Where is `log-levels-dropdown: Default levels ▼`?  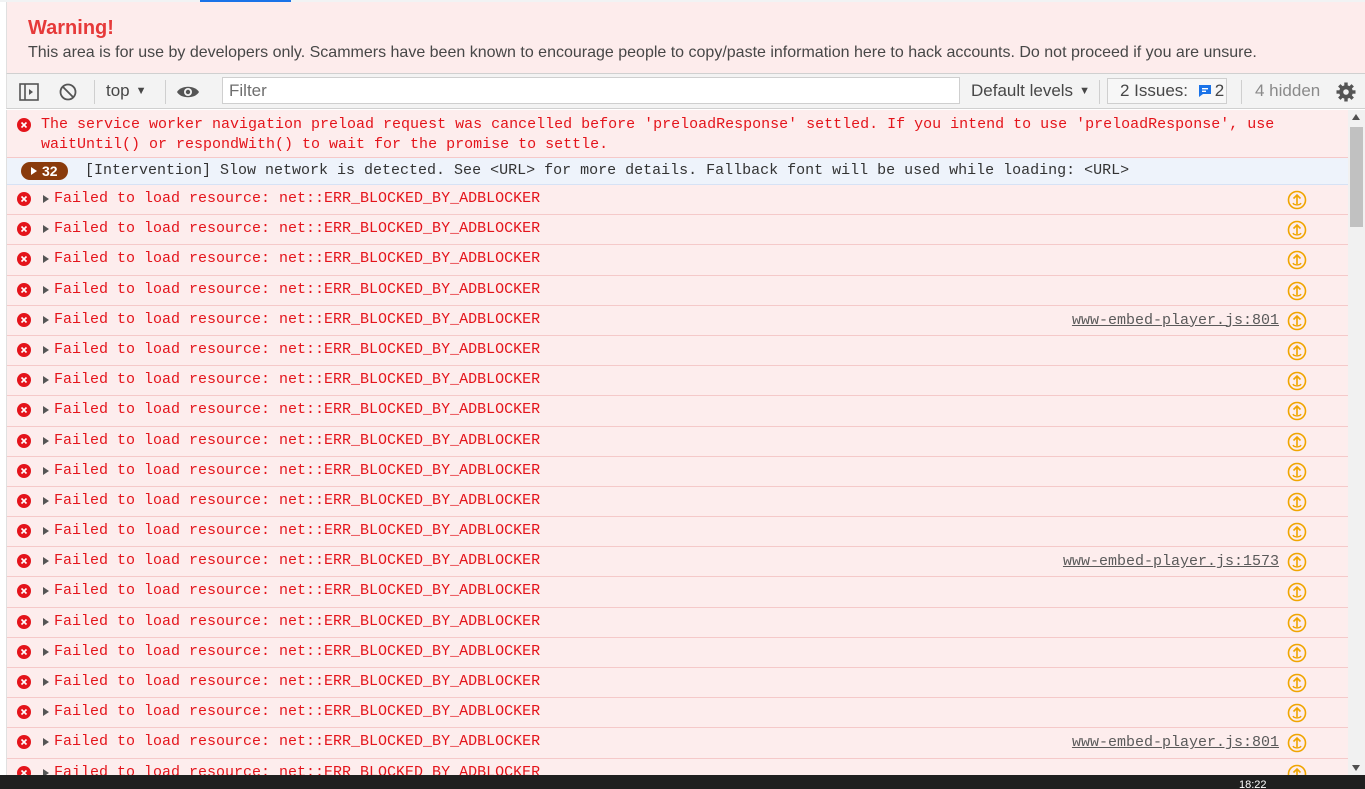
log-levels-dropdown: Default levels ▼ is located at coordinates (1030, 91).